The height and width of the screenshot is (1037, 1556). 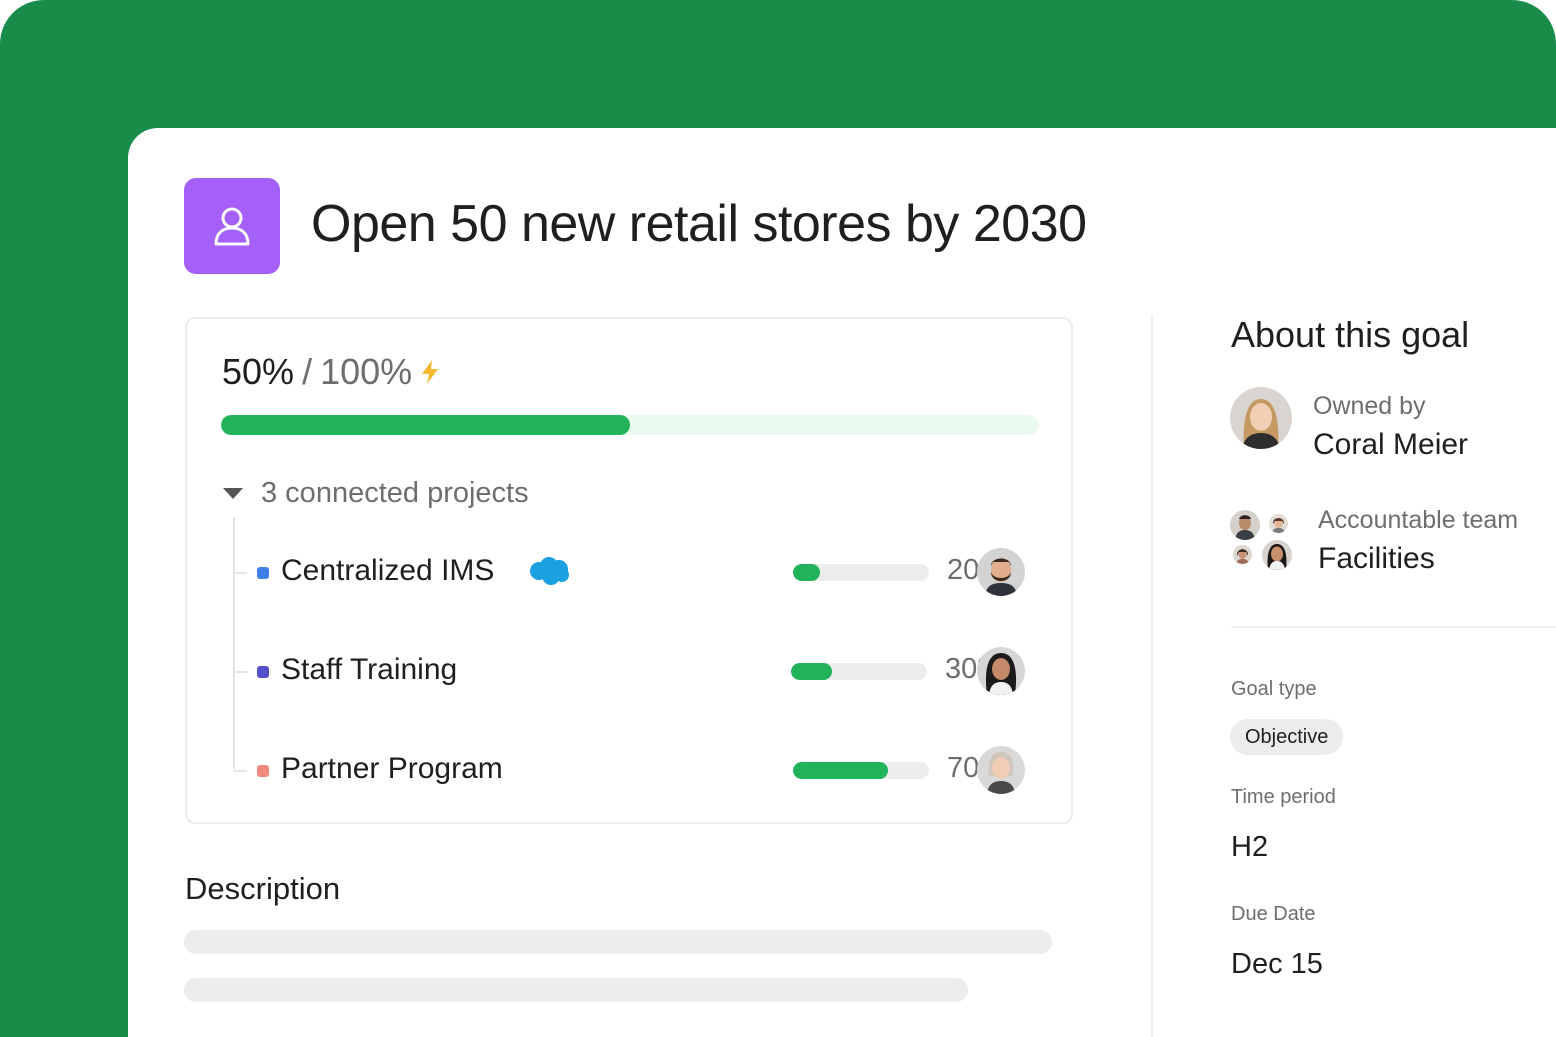 What do you see at coordinates (1369, 406) in the screenshot?
I see `owner-label: Owned by` at bounding box center [1369, 406].